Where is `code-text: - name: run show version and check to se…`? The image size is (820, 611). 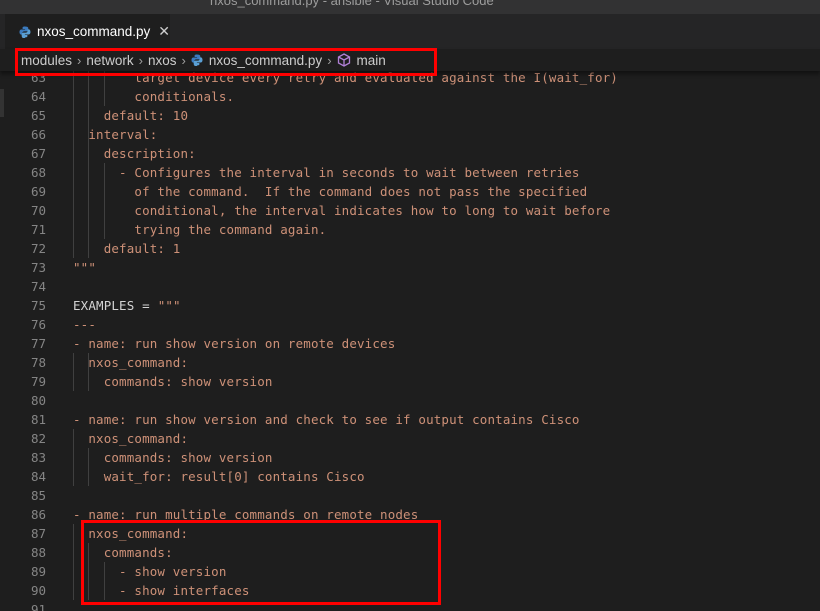 code-text: - name: run show version and check to se… is located at coordinates (326, 419).